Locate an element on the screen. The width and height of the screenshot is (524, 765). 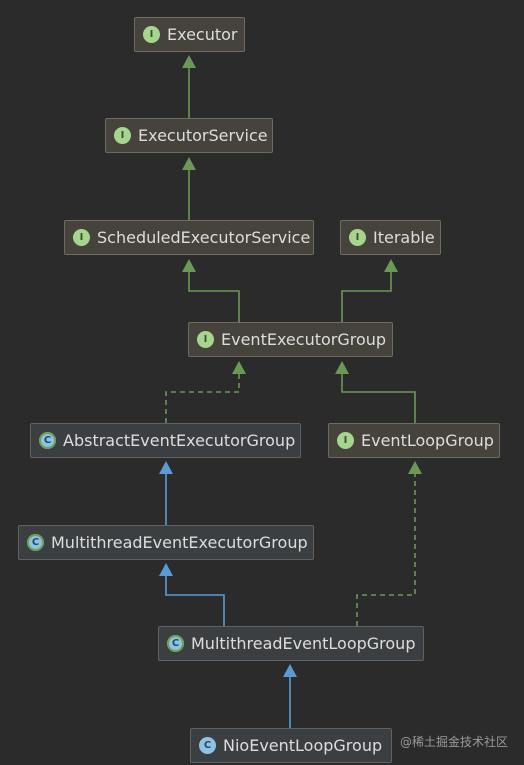
node-executor: I Executor is located at coordinates (189, 34).